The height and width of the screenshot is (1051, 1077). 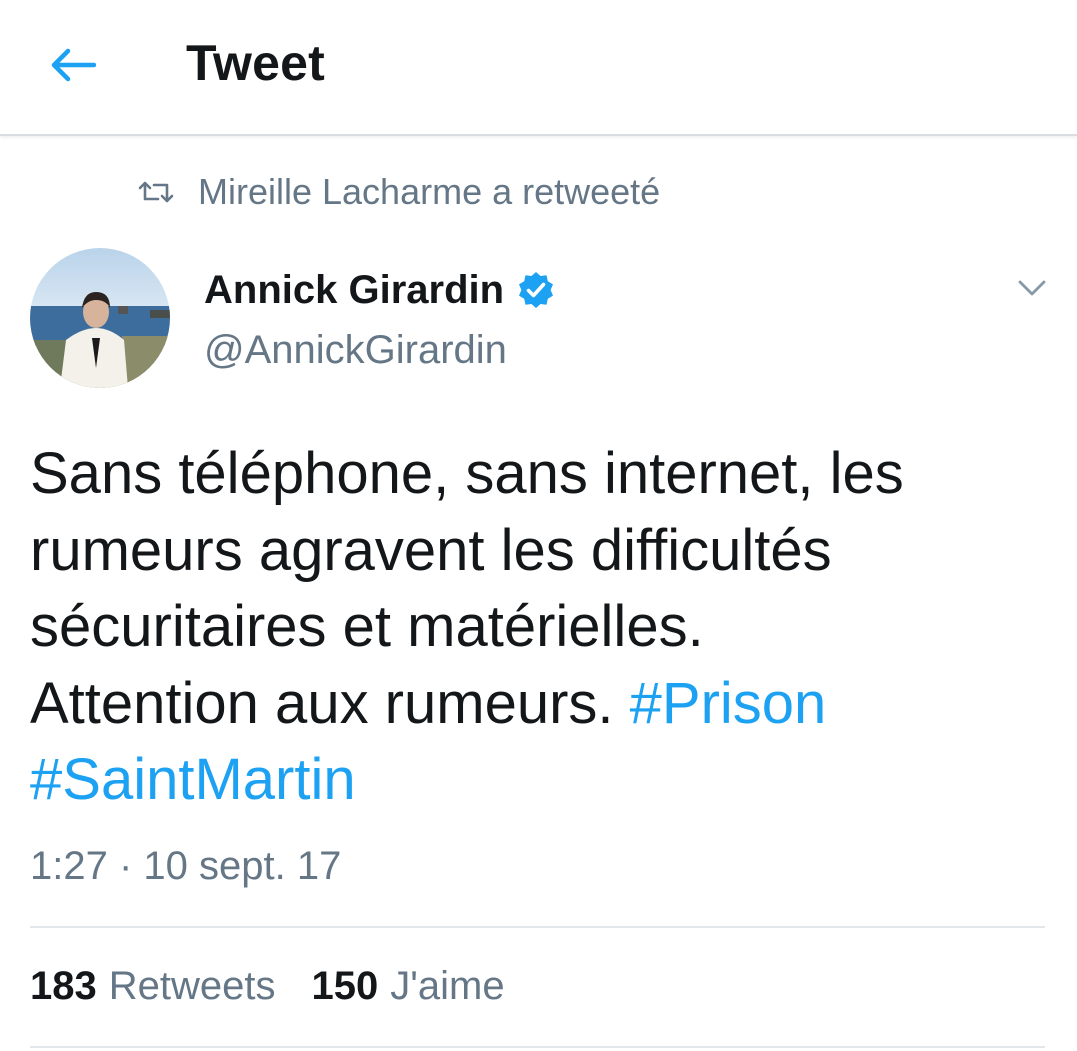 What do you see at coordinates (186, 866) in the screenshot?
I see `tweet-timestamp: 1:27 · 10 sept. 17` at bounding box center [186, 866].